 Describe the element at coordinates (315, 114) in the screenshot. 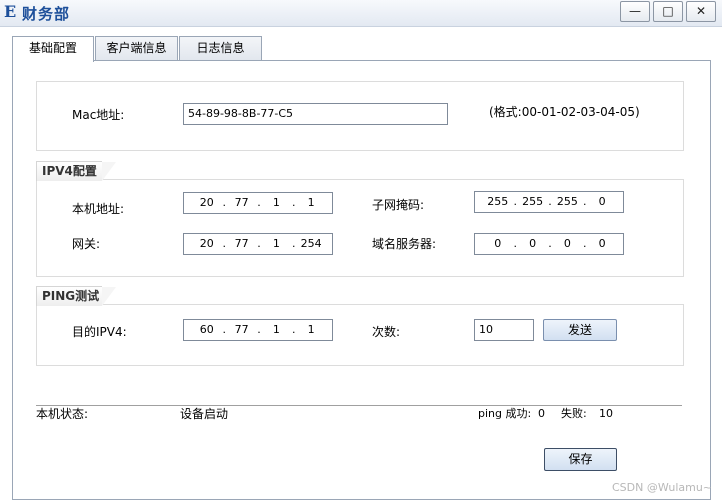

I see `mac-input: 54-89-98-8B-77-C5` at that location.